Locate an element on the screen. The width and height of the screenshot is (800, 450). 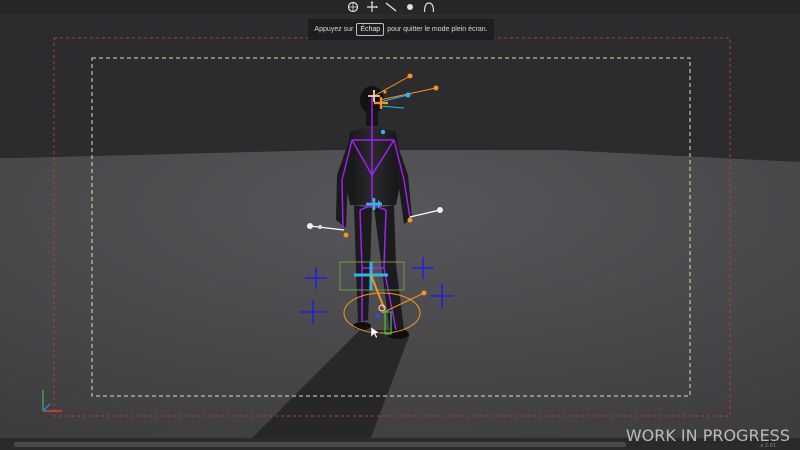
horizontal-scrollbar is located at coordinates (320, 444).